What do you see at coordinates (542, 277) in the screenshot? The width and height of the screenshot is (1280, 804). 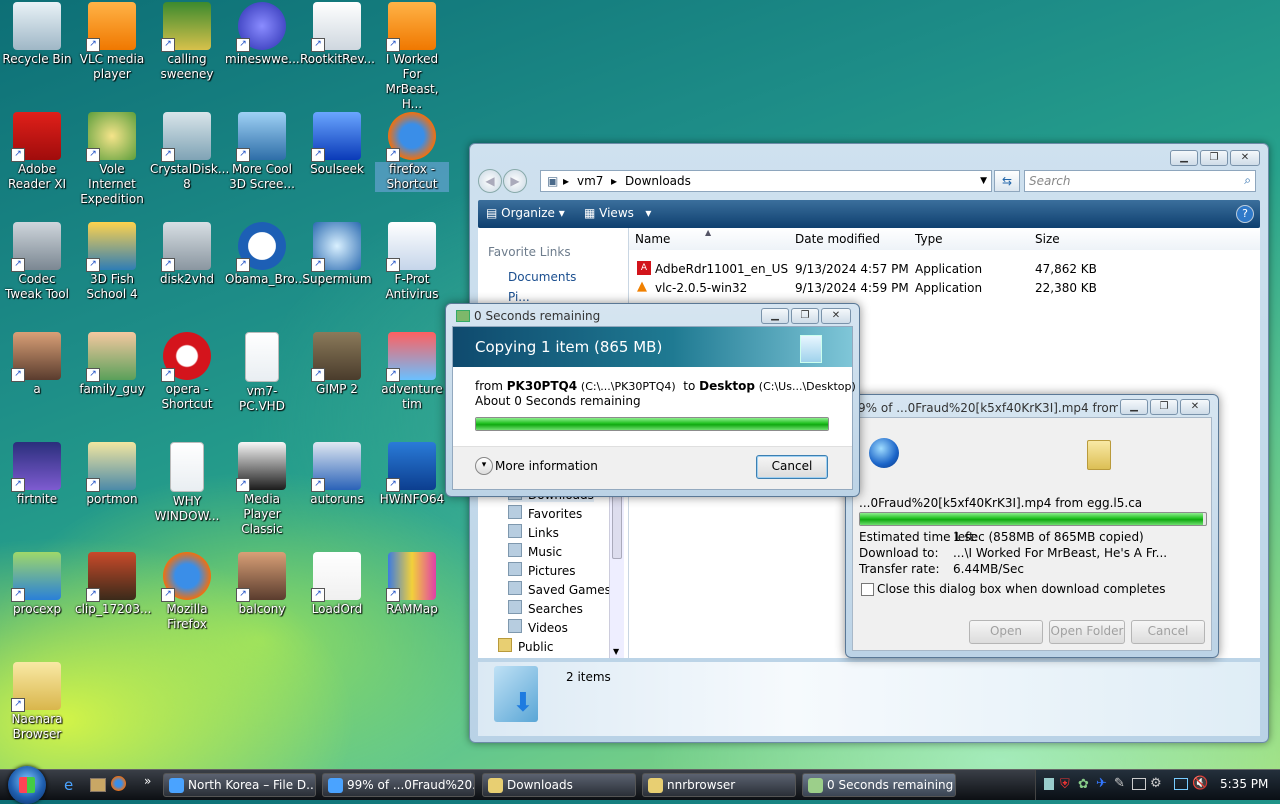 I see `favorite-link-documents: Documents` at bounding box center [542, 277].